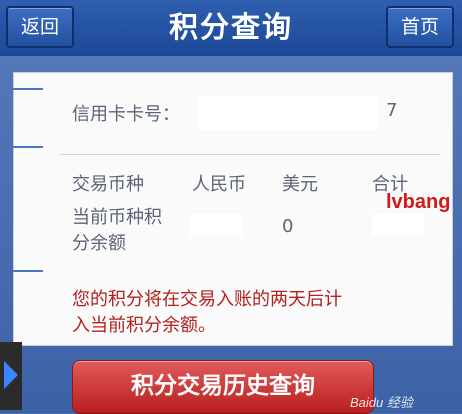 This screenshot has height=414, width=462. I want to click on baidu-watermark: Baidu 经验, so click(381, 402).